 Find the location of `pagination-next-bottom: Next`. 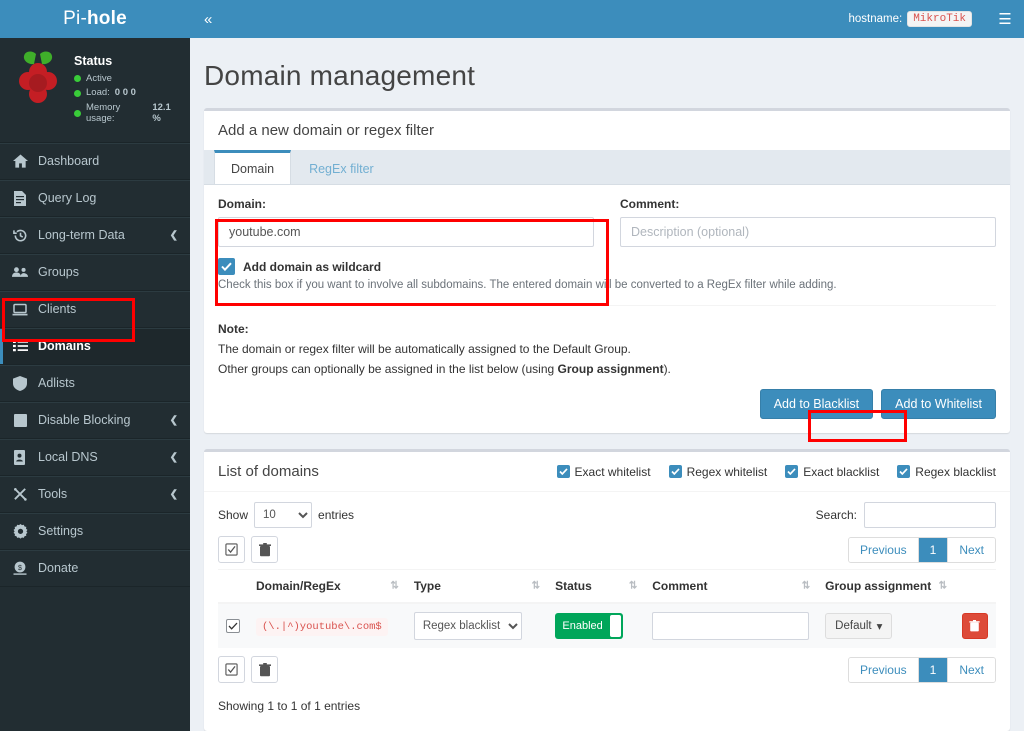

pagination-next-bottom: Next is located at coordinates (971, 669).